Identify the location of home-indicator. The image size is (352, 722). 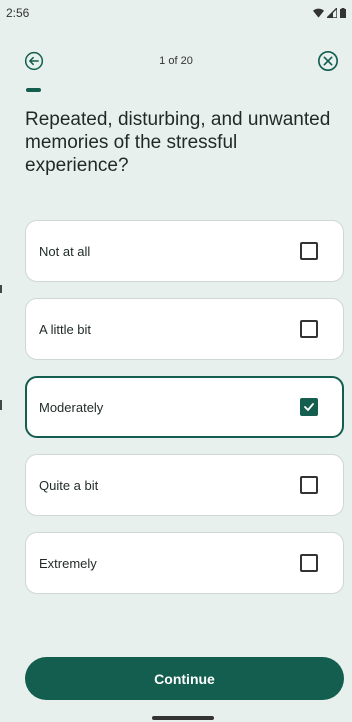
(183, 718).